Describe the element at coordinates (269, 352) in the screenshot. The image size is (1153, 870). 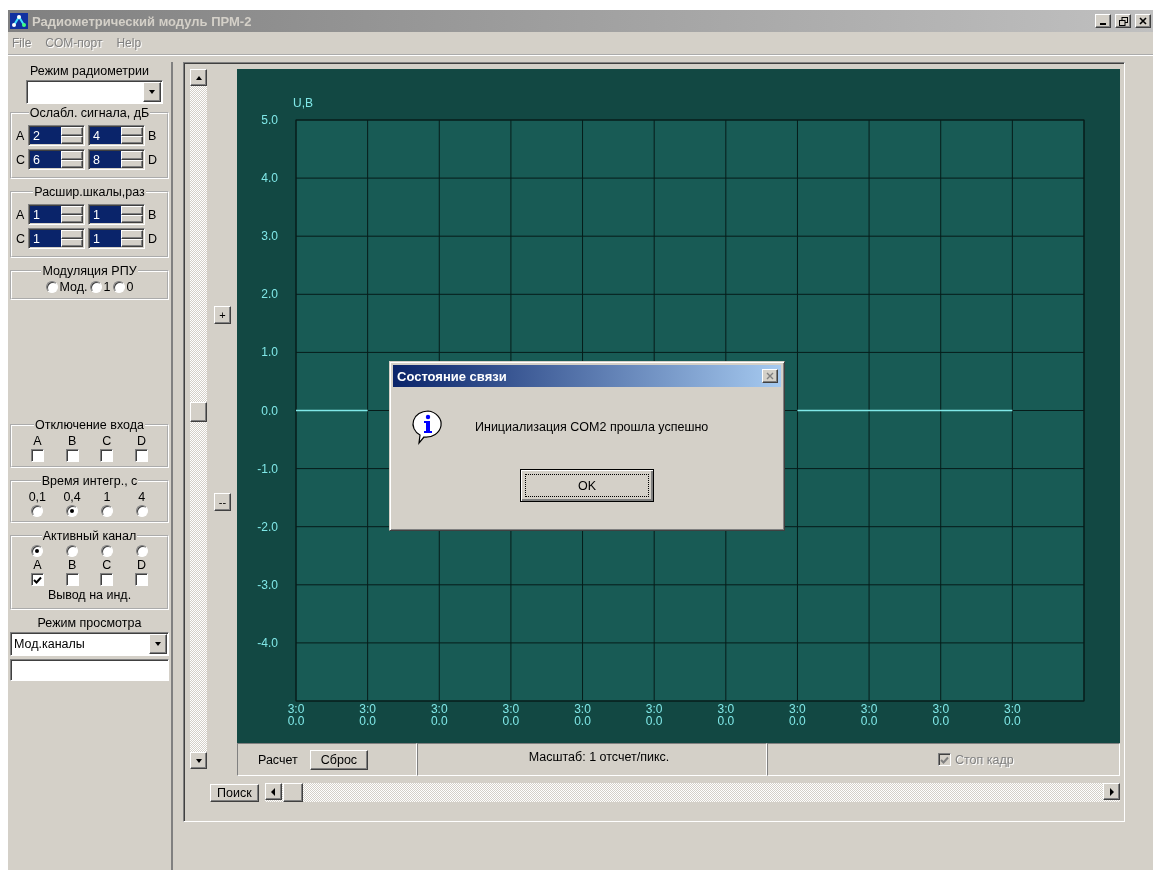
I see `tick-label: 1.0` at that location.